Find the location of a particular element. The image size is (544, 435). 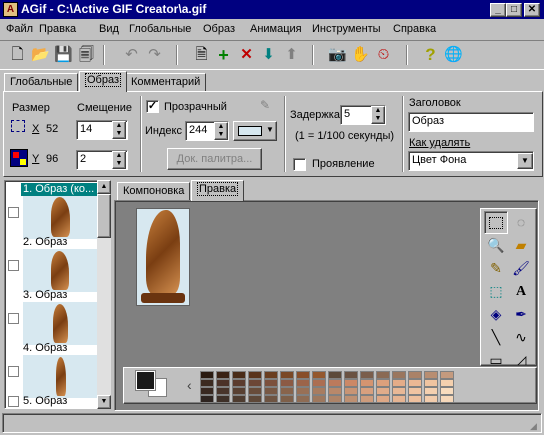

menu-file: Файл is located at coordinates (19, 29).